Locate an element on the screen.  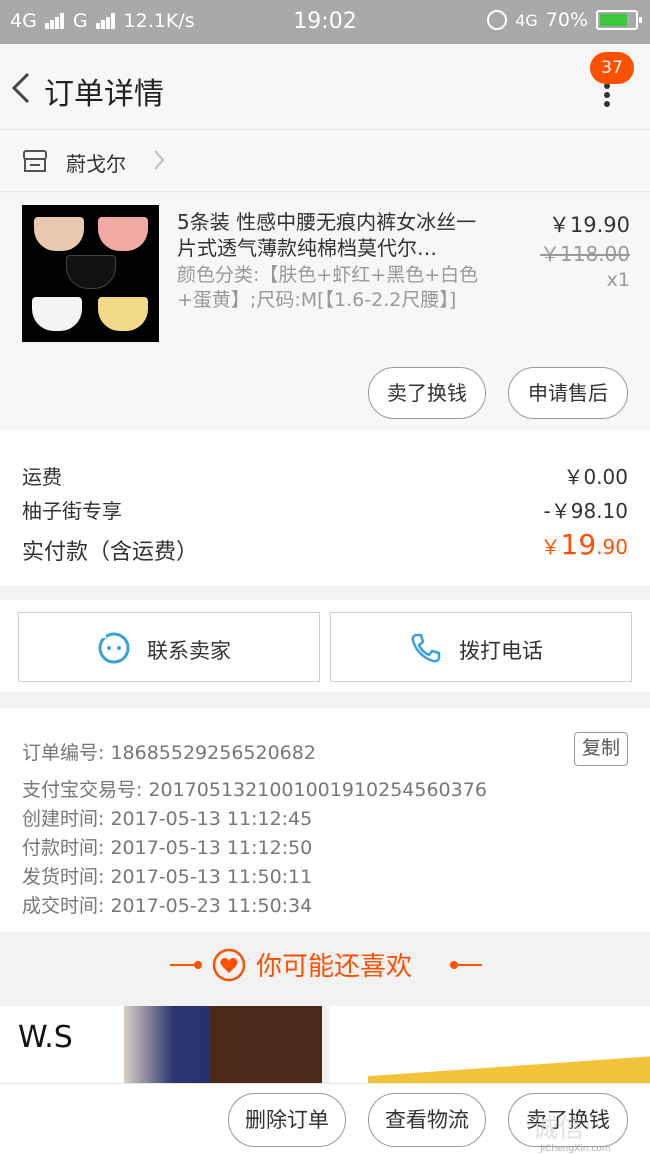
trade-in-button: 卖了换钱 is located at coordinates (427, 393).